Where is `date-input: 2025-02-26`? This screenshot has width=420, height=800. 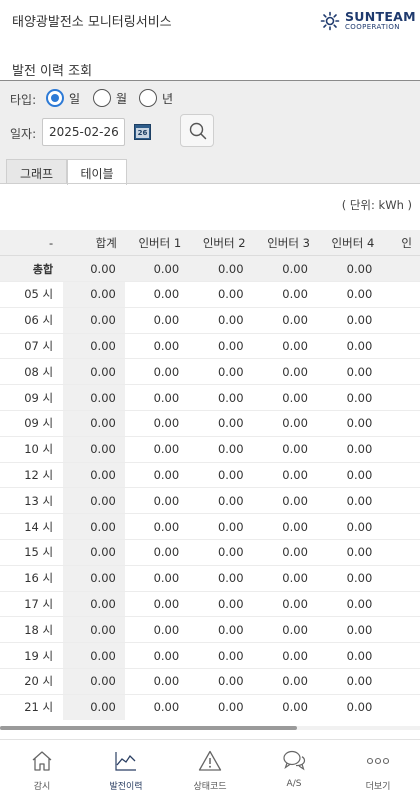
date-input: 2025-02-26 is located at coordinates (83, 132).